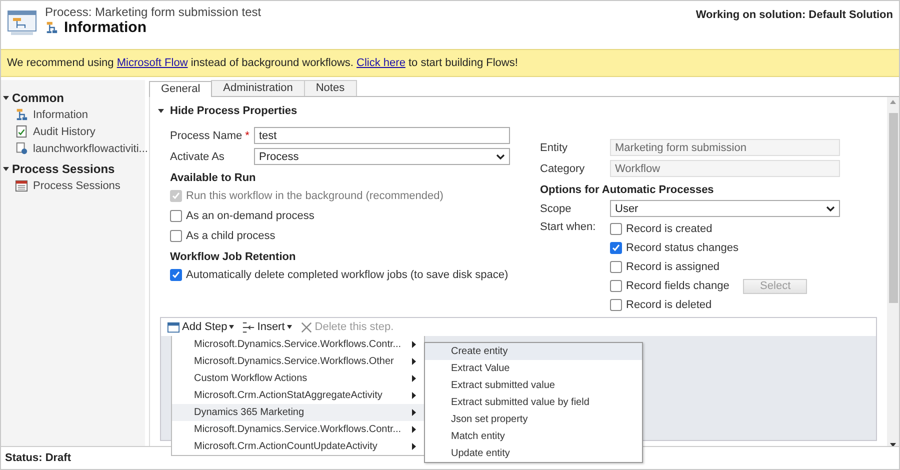 This screenshot has width=900, height=470. Describe the element at coordinates (247, 136) in the screenshot. I see `required-mark: *` at that location.